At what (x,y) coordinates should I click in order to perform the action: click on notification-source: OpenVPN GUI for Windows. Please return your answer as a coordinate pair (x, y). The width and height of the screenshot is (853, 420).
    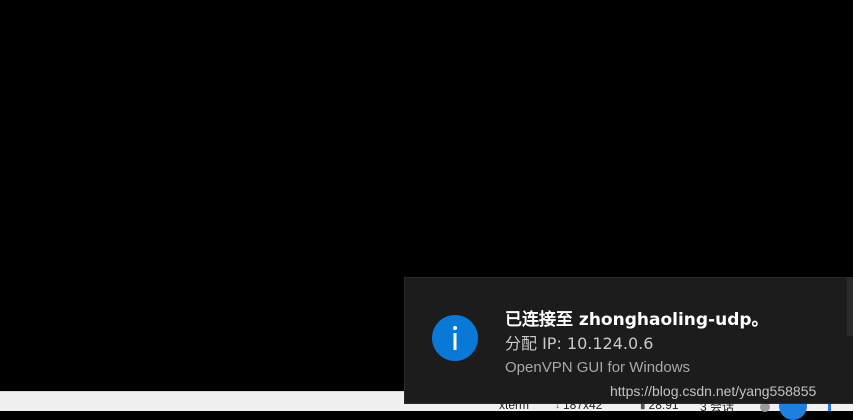
    Looking at the image, I should click on (598, 367).